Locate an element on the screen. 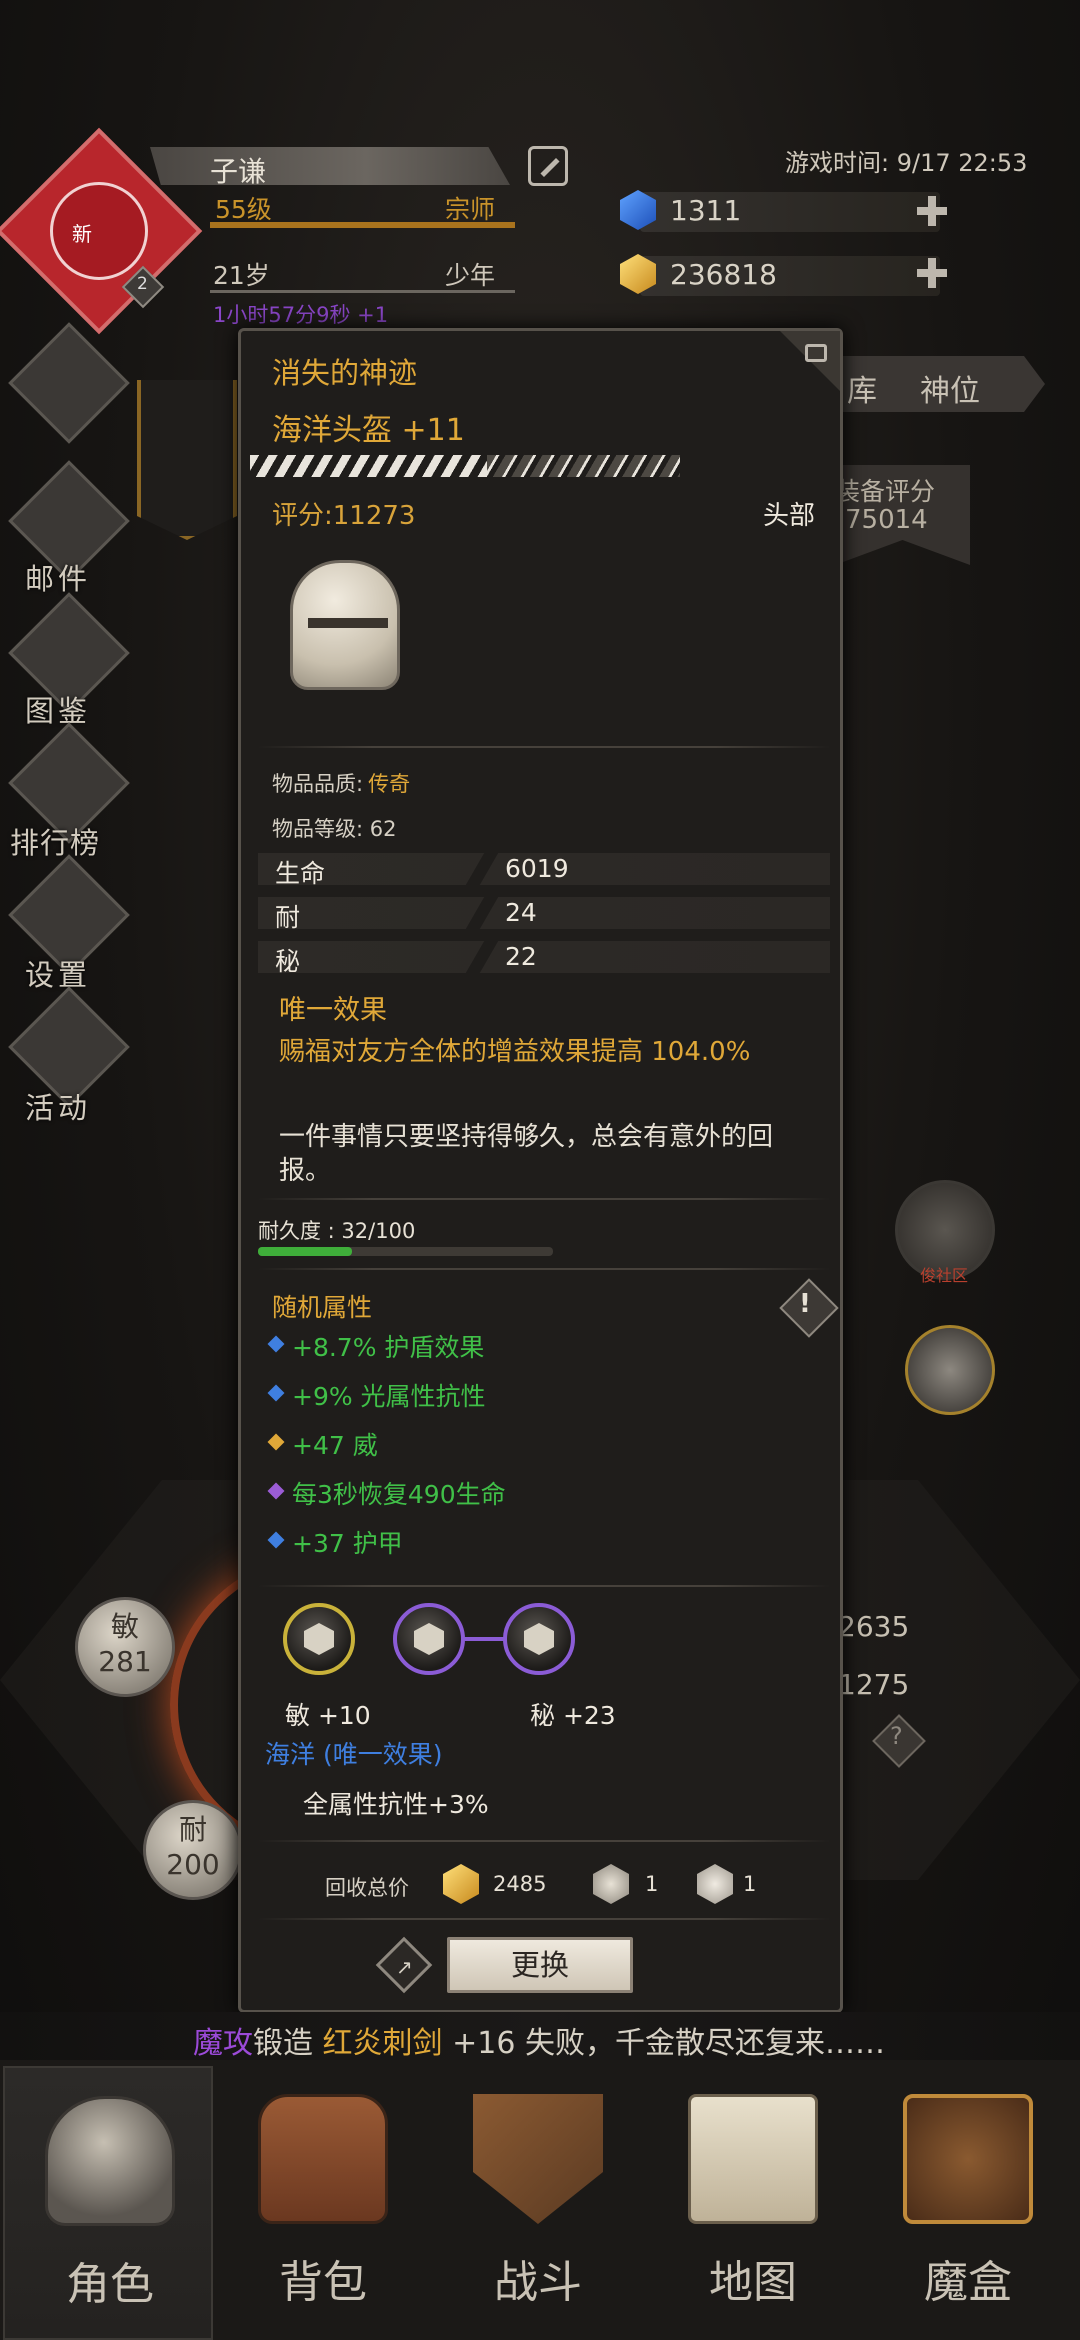  backpack-icon is located at coordinates (323, 2159).